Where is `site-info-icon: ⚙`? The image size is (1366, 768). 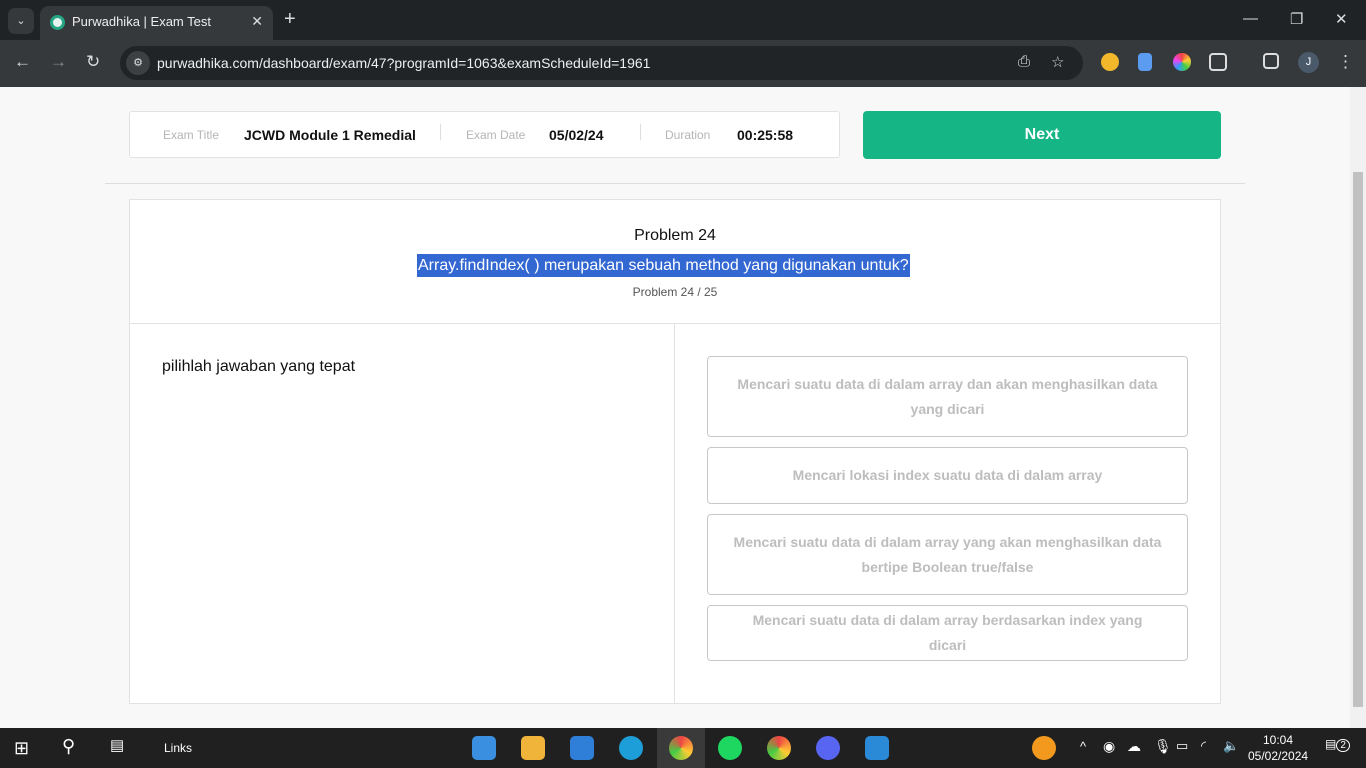
site-info-icon: ⚙ is located at coordinates (138, 63).